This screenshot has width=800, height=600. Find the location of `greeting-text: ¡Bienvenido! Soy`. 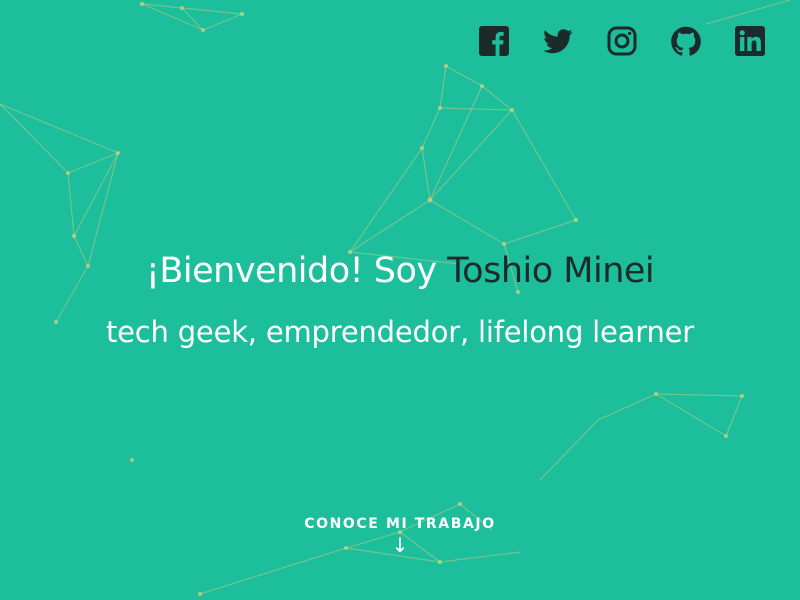

greeting-text: ¡Bienvenido! Soy is located at coordinates (291, 271).